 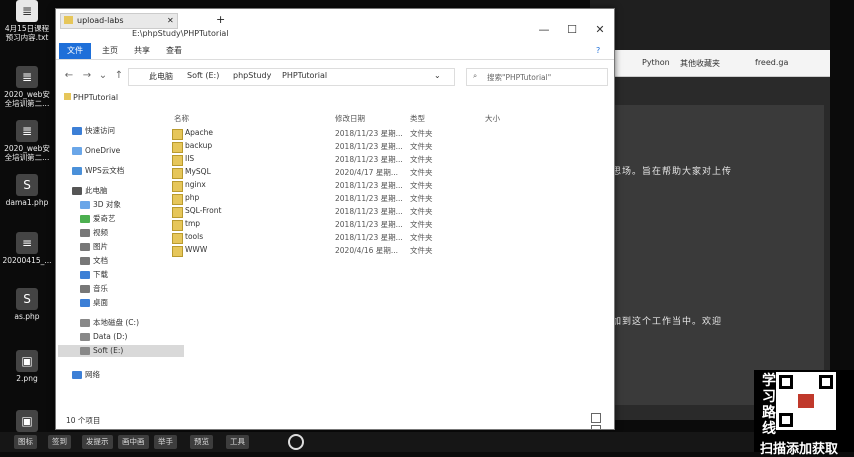 I want to click on bookmark-python: Python, so click(x=656, y=62).